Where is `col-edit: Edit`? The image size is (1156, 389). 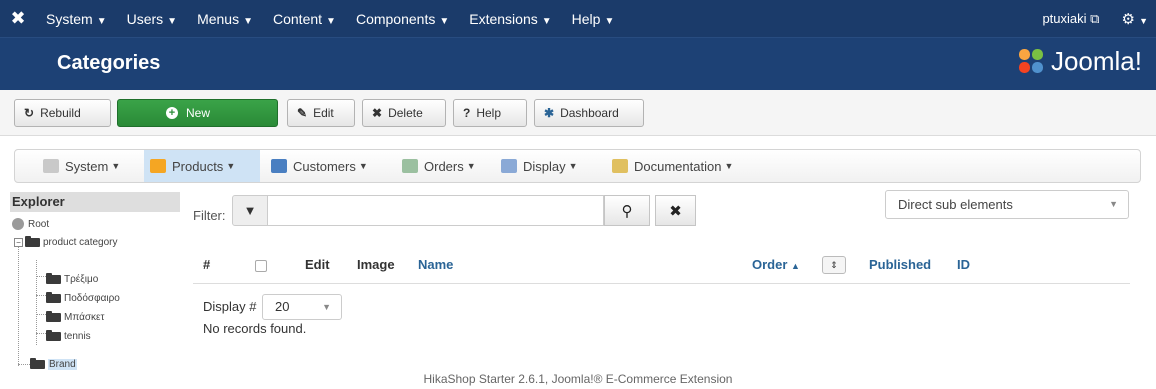 col-edit: Edit is located at coordinates (317, 264).